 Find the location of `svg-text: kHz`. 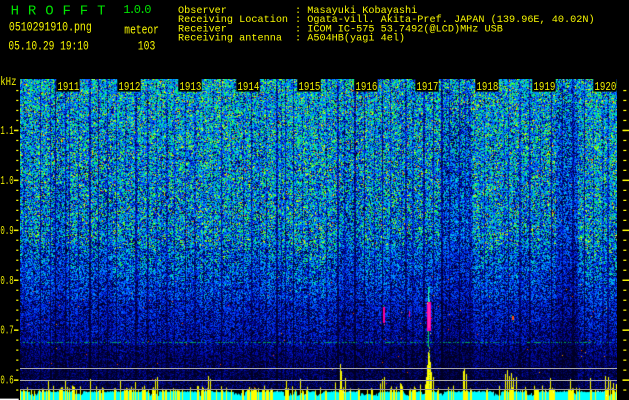

svg-text: kHz is located at coordinates (8, 83).